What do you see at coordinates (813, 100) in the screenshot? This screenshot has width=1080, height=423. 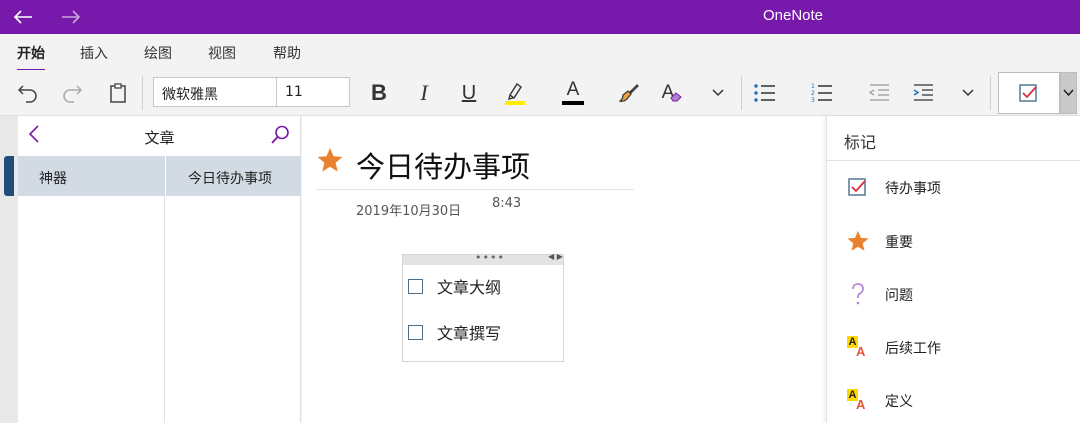 I see `svg-text: 3` at bounding box center [813, 100].